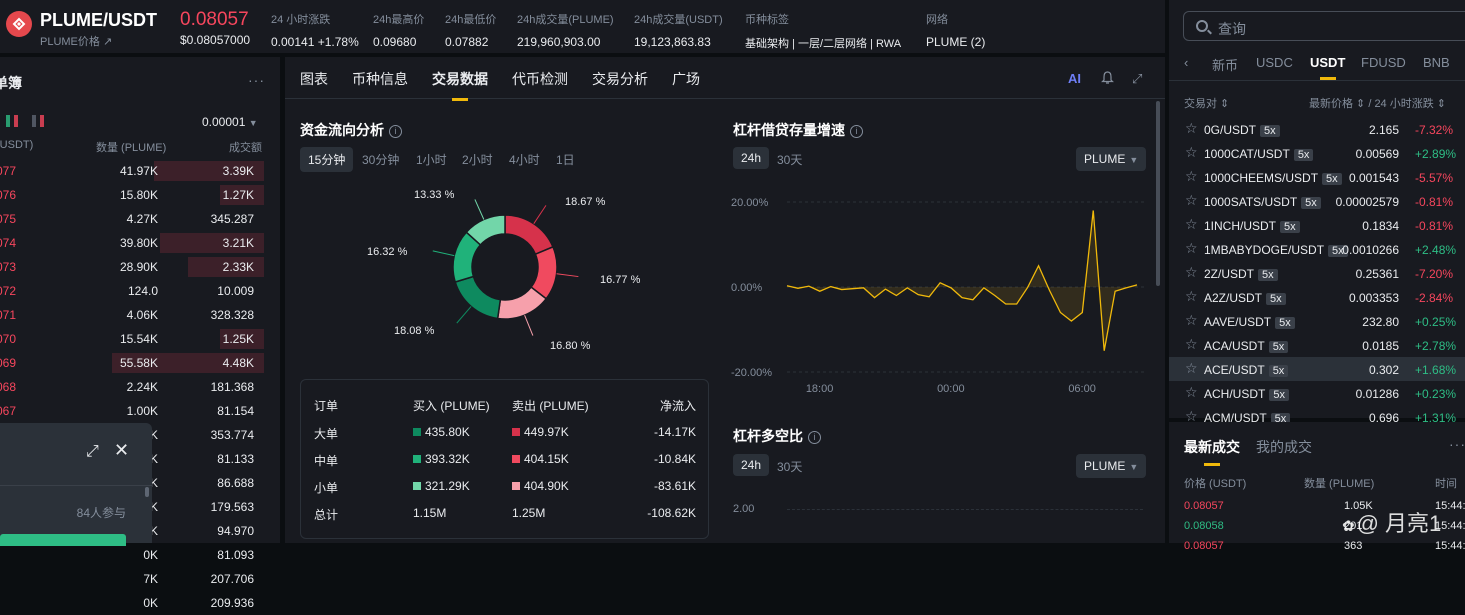 Image resolution: width=1465 pixels, height=615 pixels. I want to click on expand-icon: ⤢, so click(92, 452).